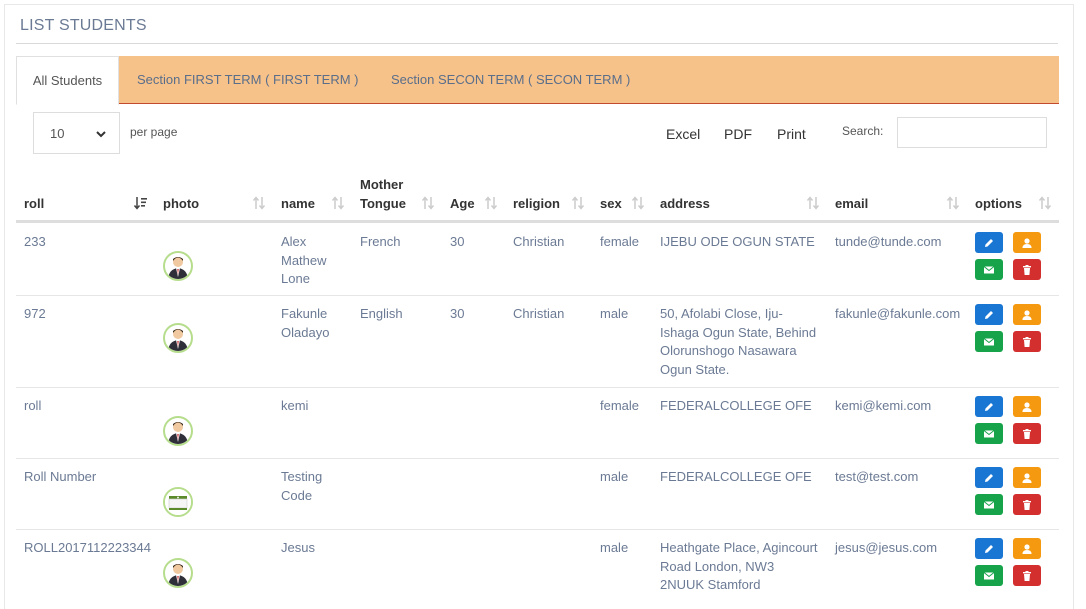 This screenshot has height=609, width=1086. Describe the element at coordinates (76, 133) in the screenshot. I see `page-length-select: 10` at that location.